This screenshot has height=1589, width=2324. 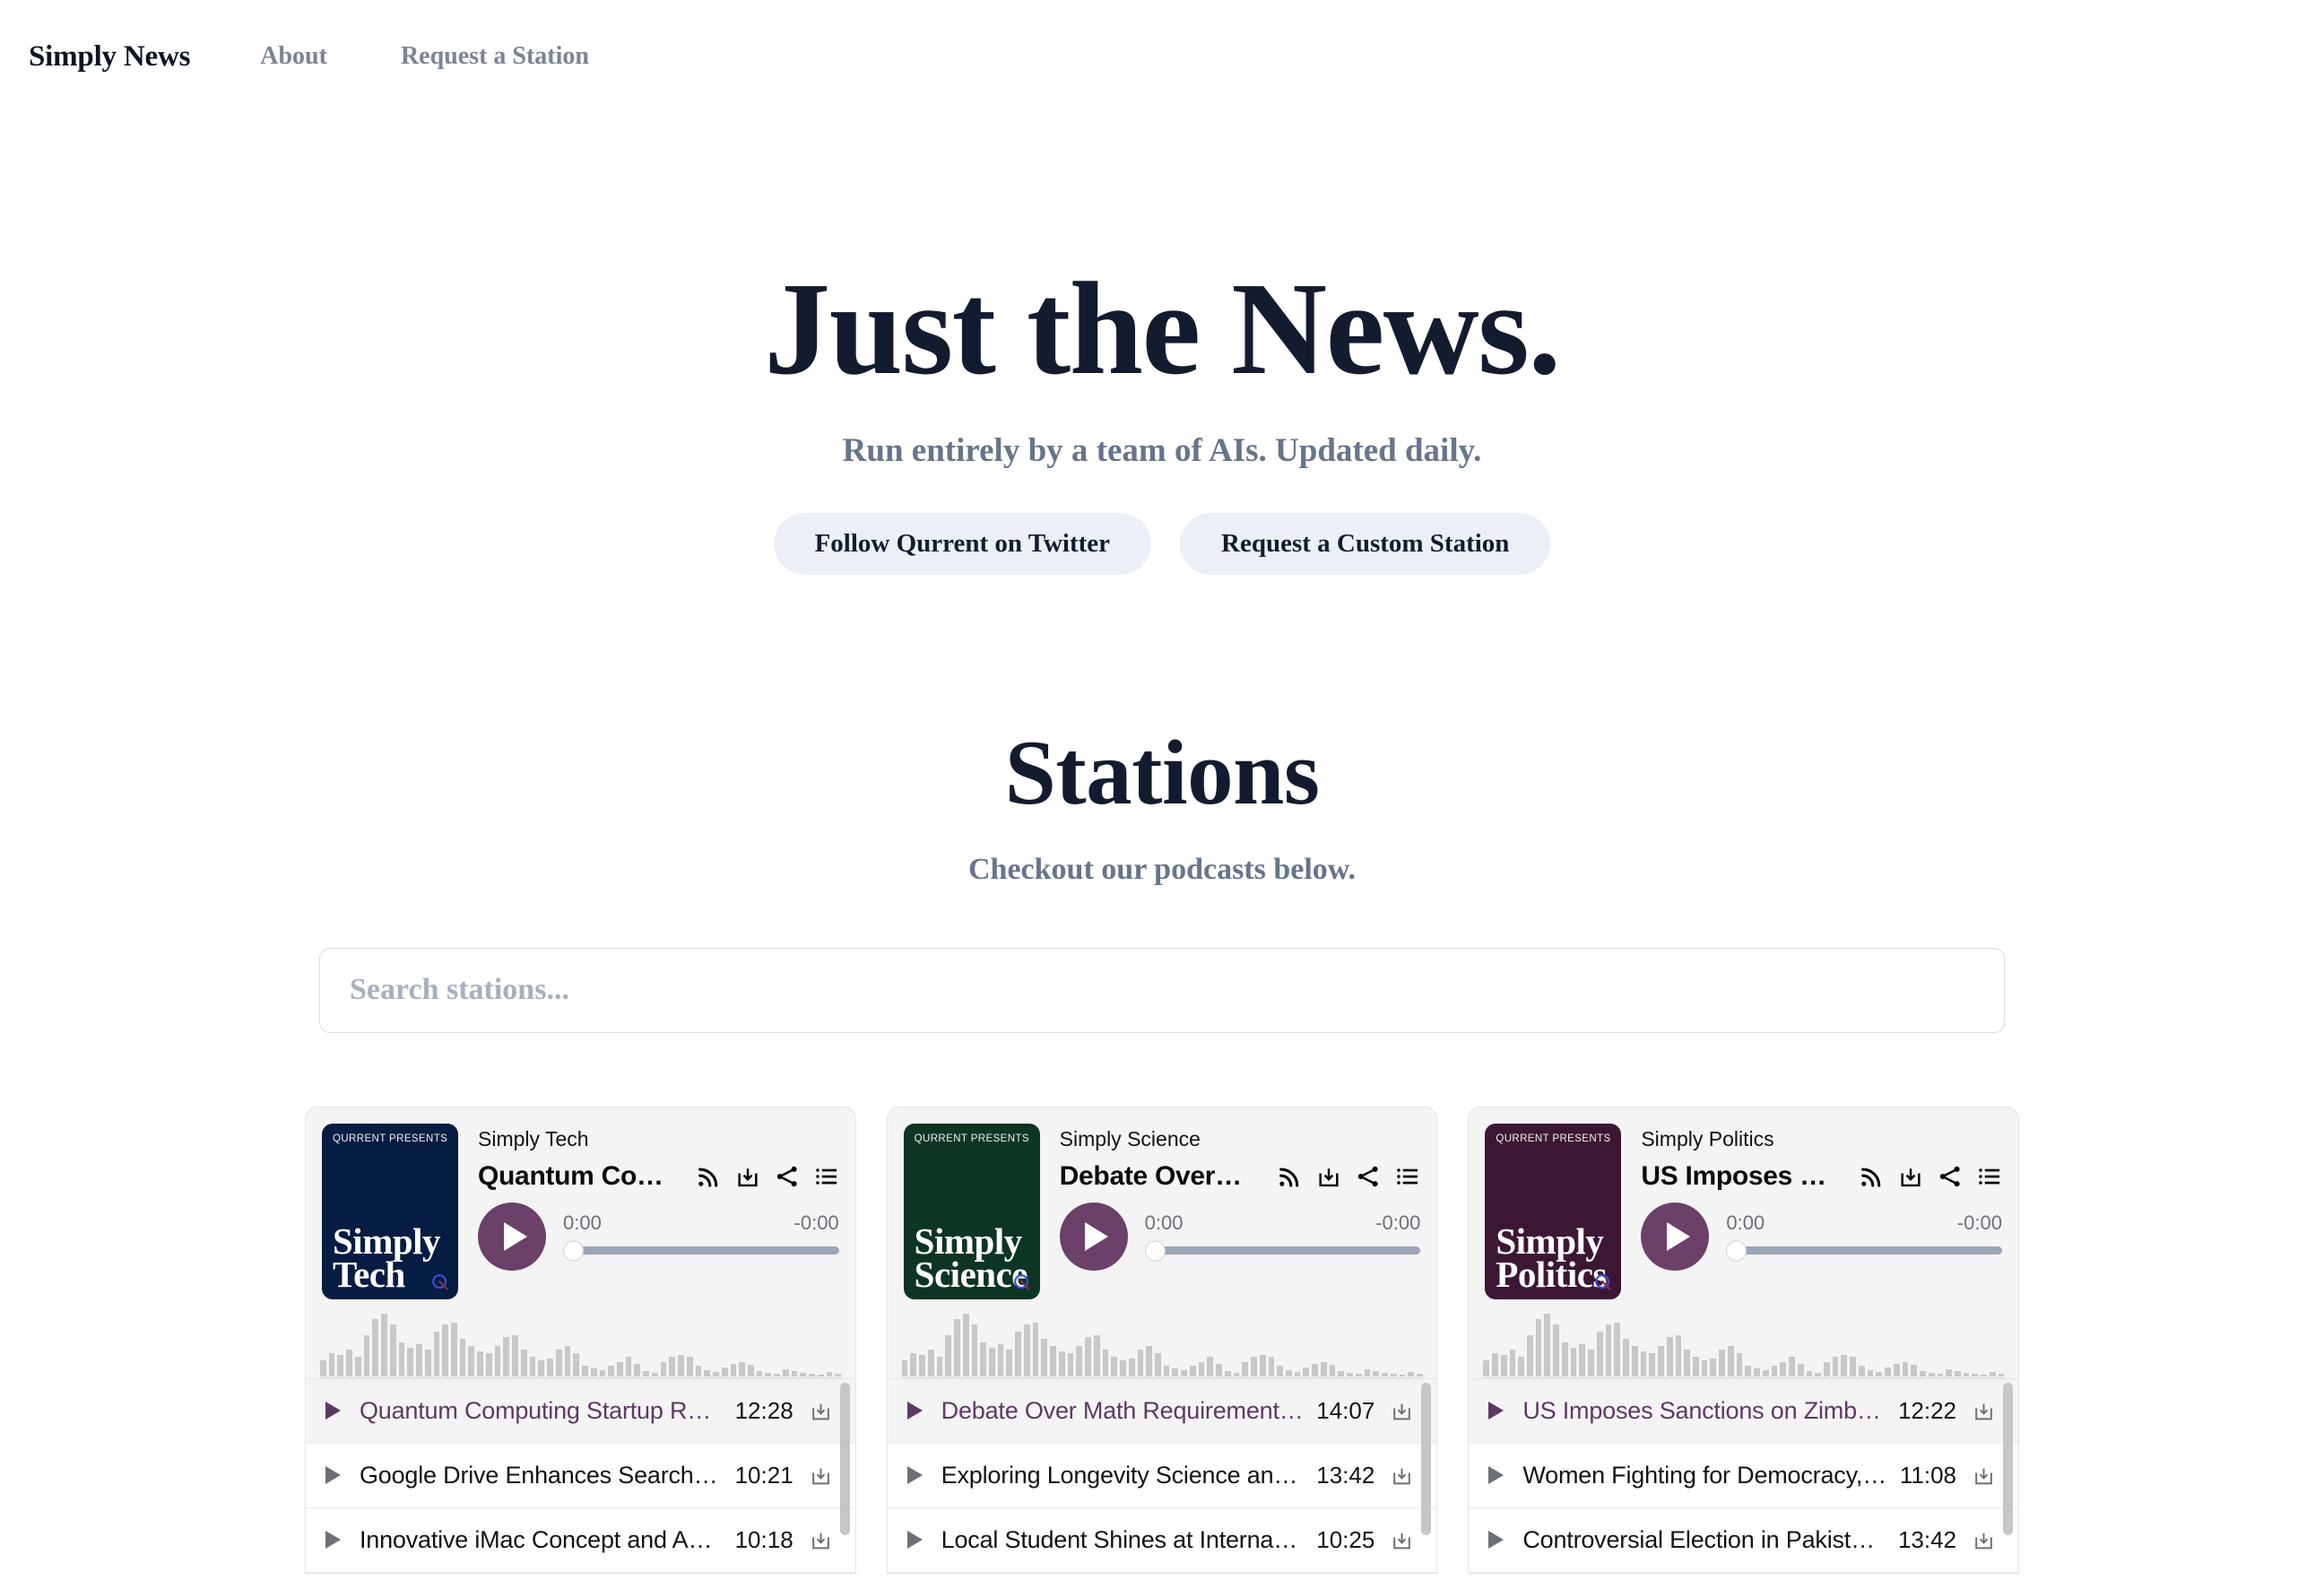 I want to click on request-custom-station-button: Request a Custom Station, so click(x=1365, y=543).